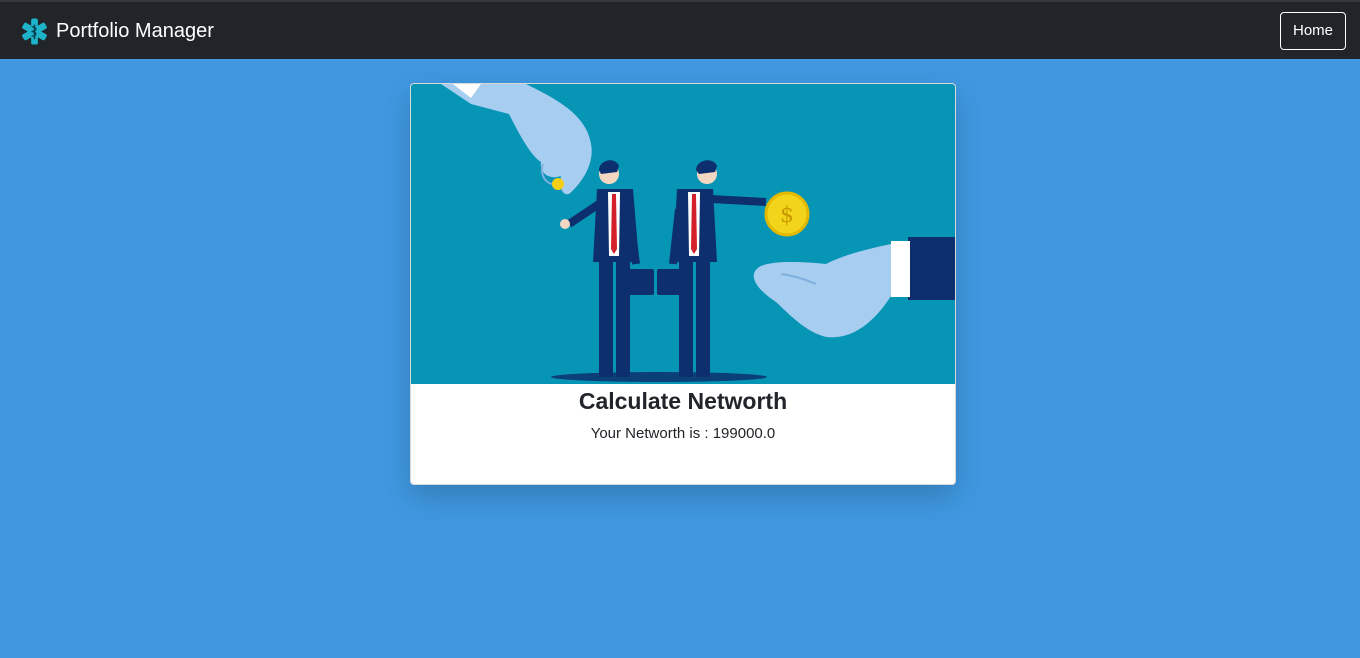  Describe the element at coordinates (1312, 31) in the screenshot. I see `home-button: Home` at that location.